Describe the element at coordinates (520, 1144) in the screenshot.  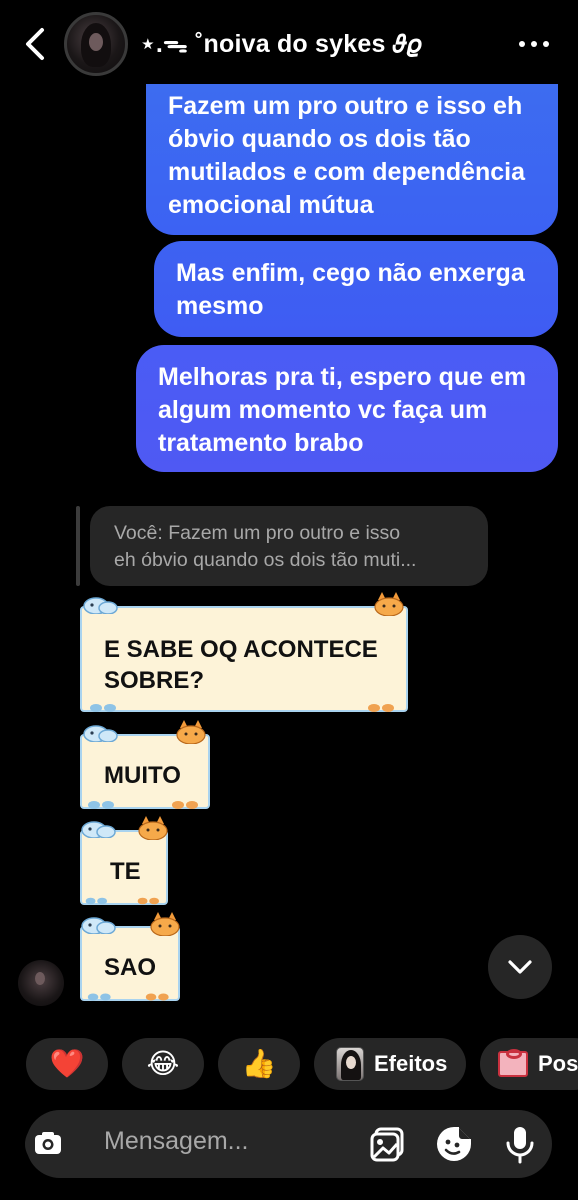
I see `microphone-icon` at that location.